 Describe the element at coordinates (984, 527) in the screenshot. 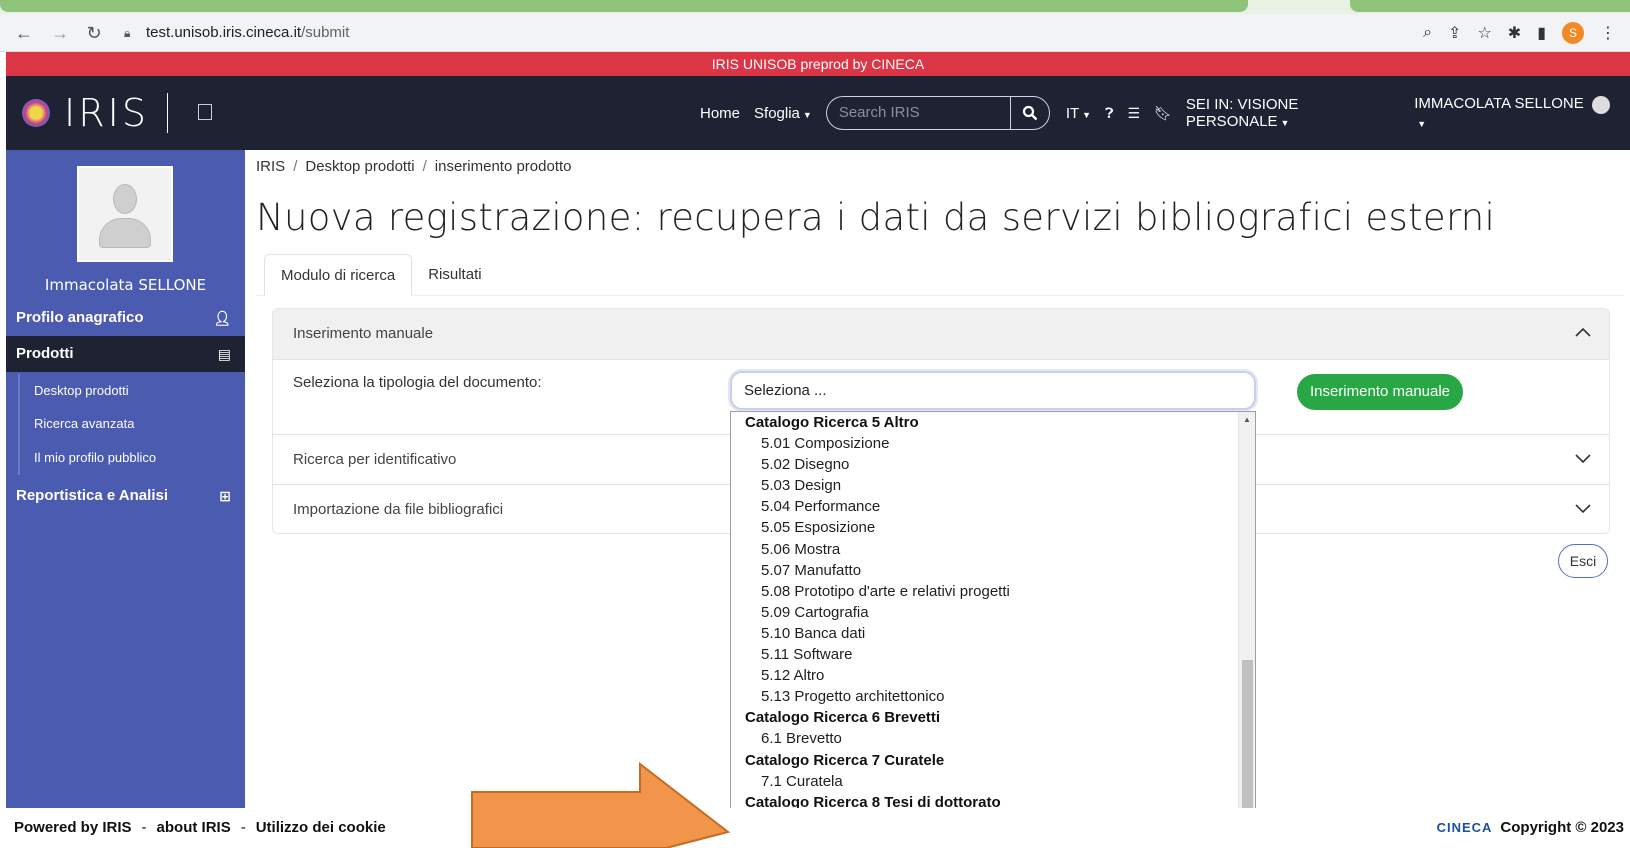

I see `dropdown-option: 5.05 Esposizione` at that location.